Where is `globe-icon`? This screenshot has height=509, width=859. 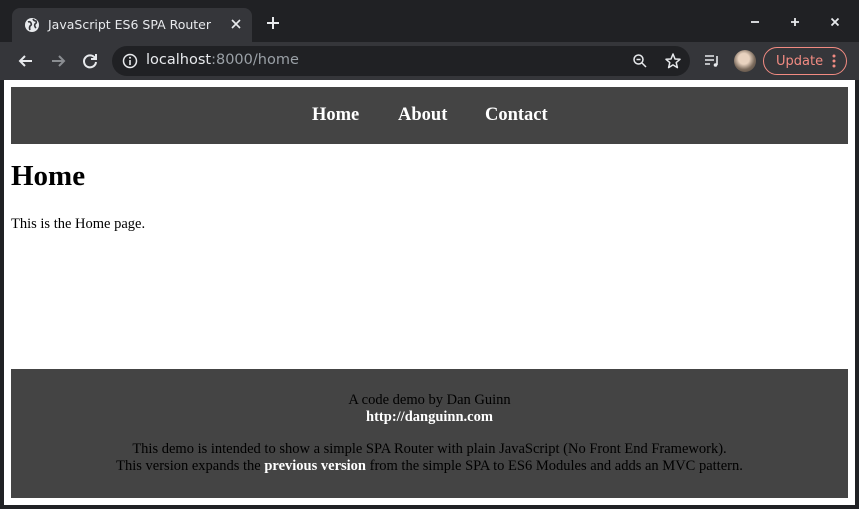
globe-icon is located at coordinates (32, 25).